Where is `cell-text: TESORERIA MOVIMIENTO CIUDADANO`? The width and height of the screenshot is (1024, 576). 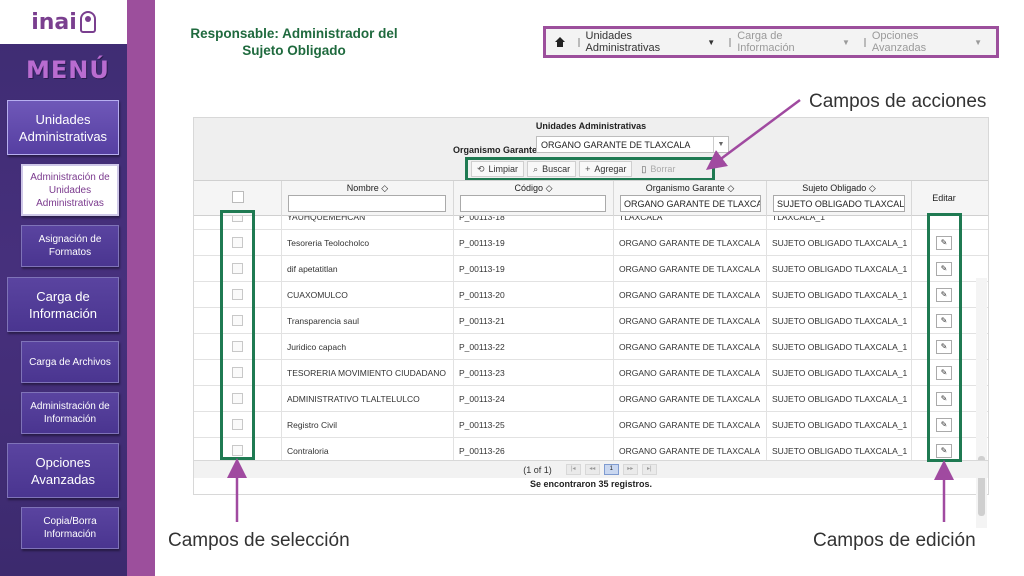
cell-text: TESORERIA MOVIMIENTO CIUDADANO is located at coordinates (367, 373).